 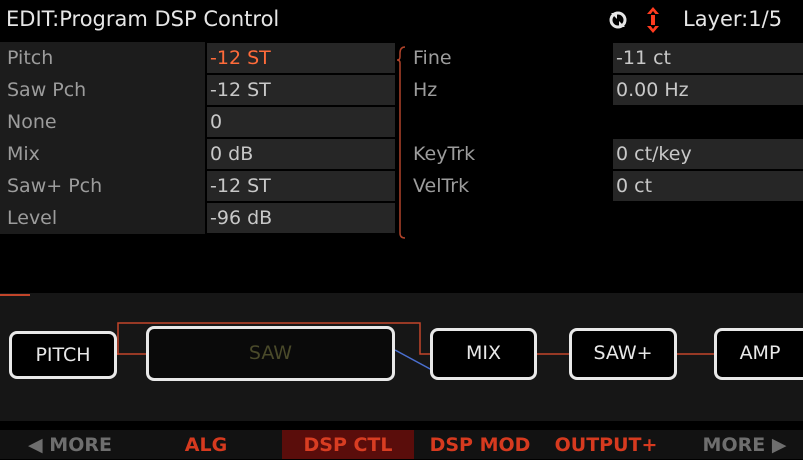 What do you see at coordinates (623, 354) in the screenshot?
I see `algorithm-block-saw-plus: SAW+` at bounding box center [623, 354].